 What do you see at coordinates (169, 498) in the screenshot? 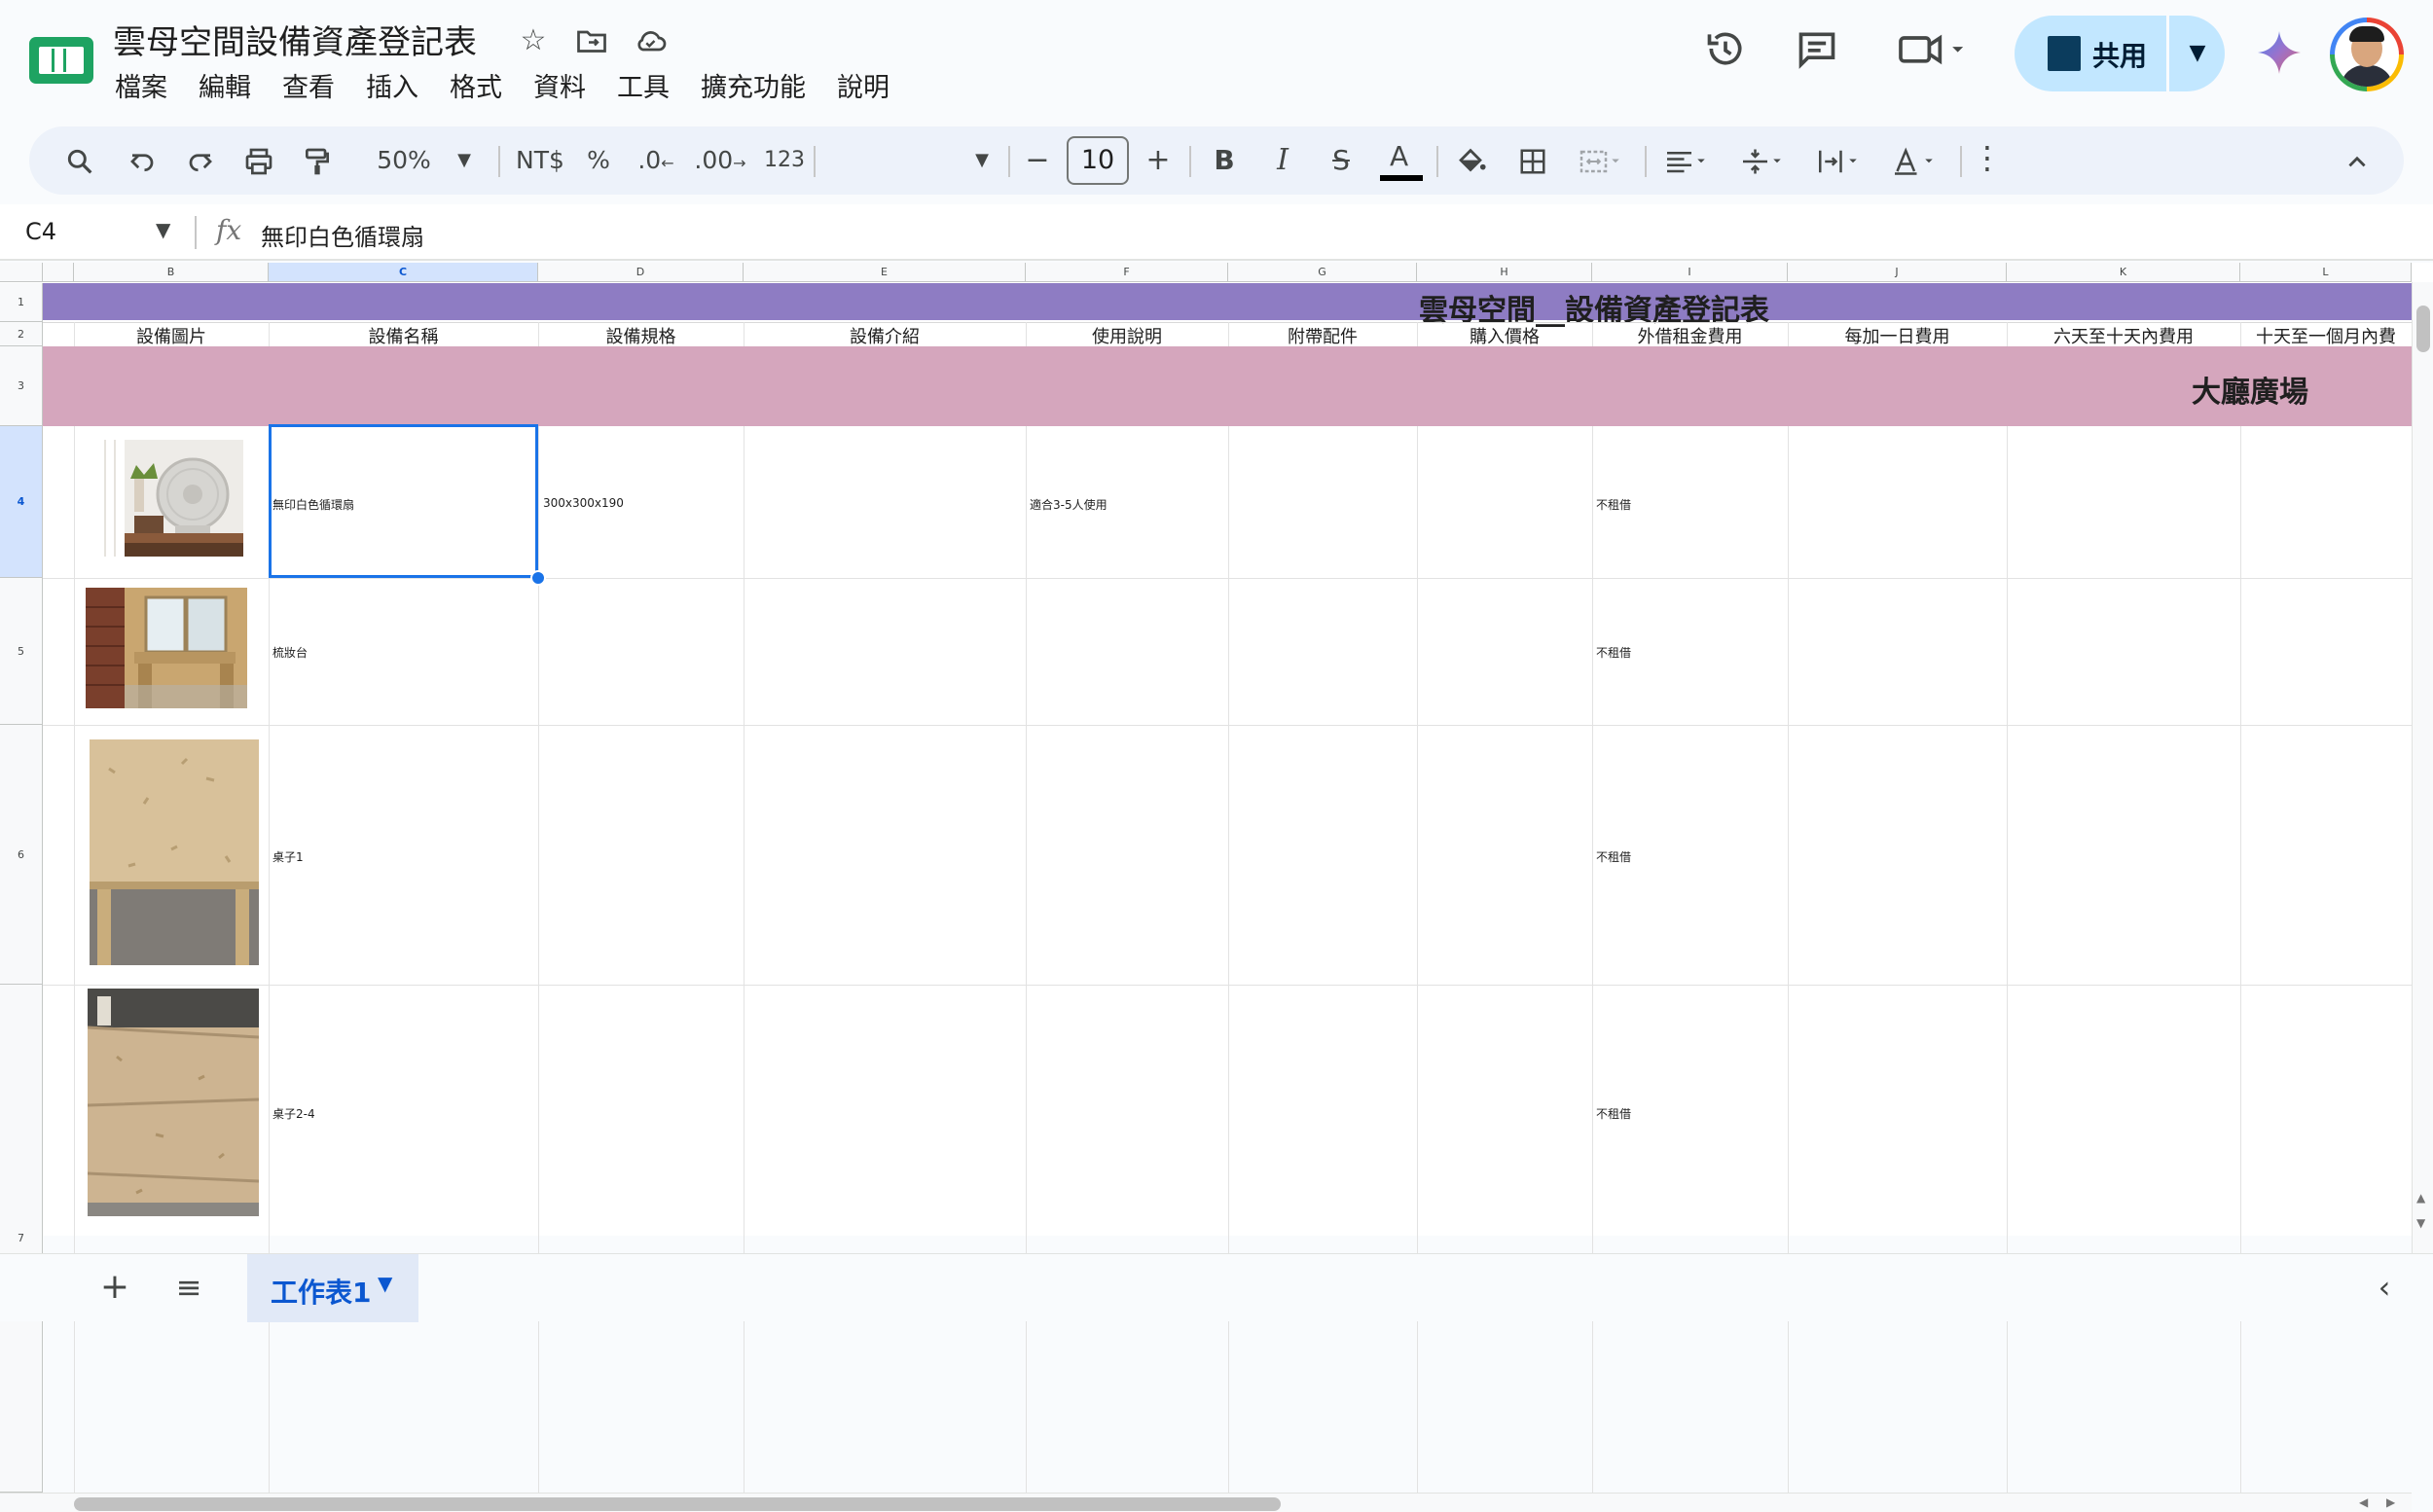
I see `fan-photo` at bounding box center [169, 498].